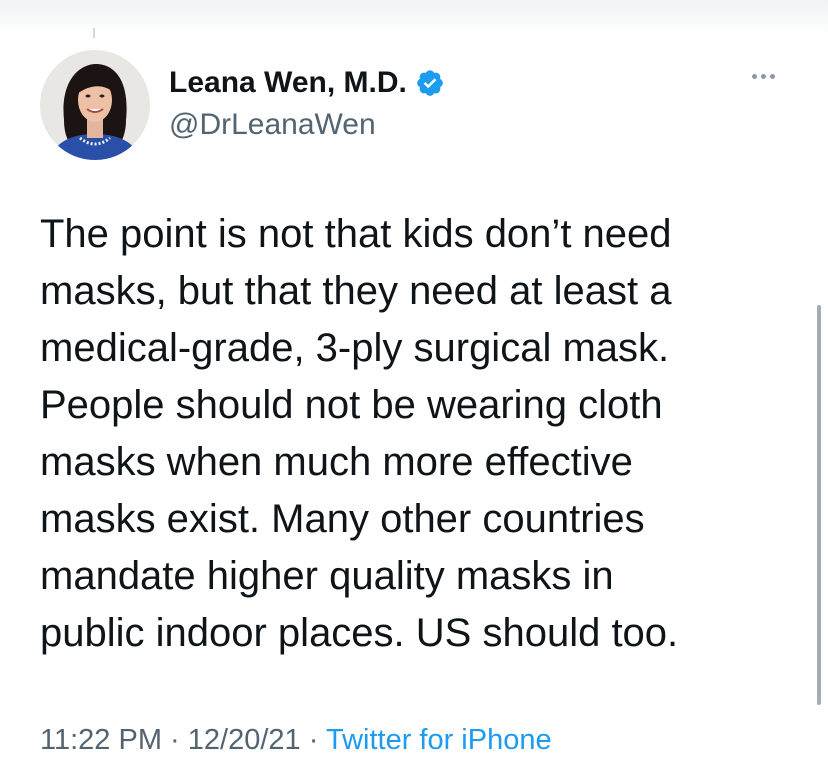 Image resolution: width=828 pixels, height=775 pixels. Describe the element at coordinates (439, 740) in the screenshot. I see `tweet-source-link: Twitter for iPhone` at that location.